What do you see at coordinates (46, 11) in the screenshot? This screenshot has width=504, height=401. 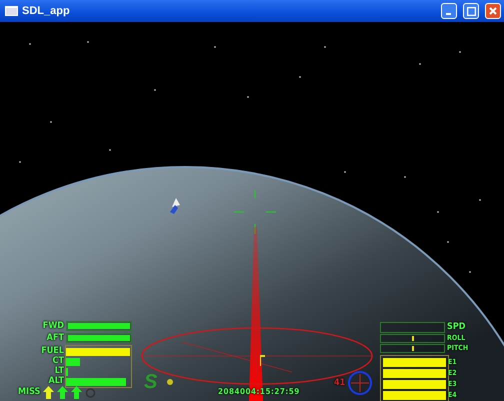 I see `window-title: SDL_app` at bounding box center [46, 11].